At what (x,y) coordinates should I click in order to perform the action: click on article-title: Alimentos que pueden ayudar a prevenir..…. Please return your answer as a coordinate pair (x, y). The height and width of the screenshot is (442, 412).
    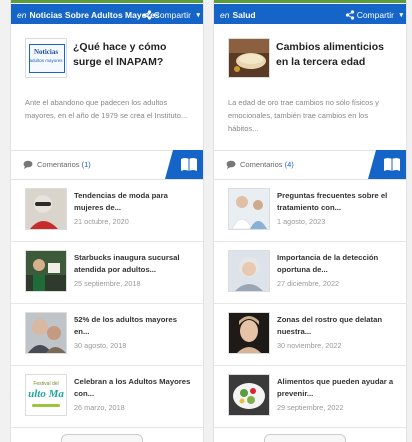
    Looking at the image, I should click on (337, 388).